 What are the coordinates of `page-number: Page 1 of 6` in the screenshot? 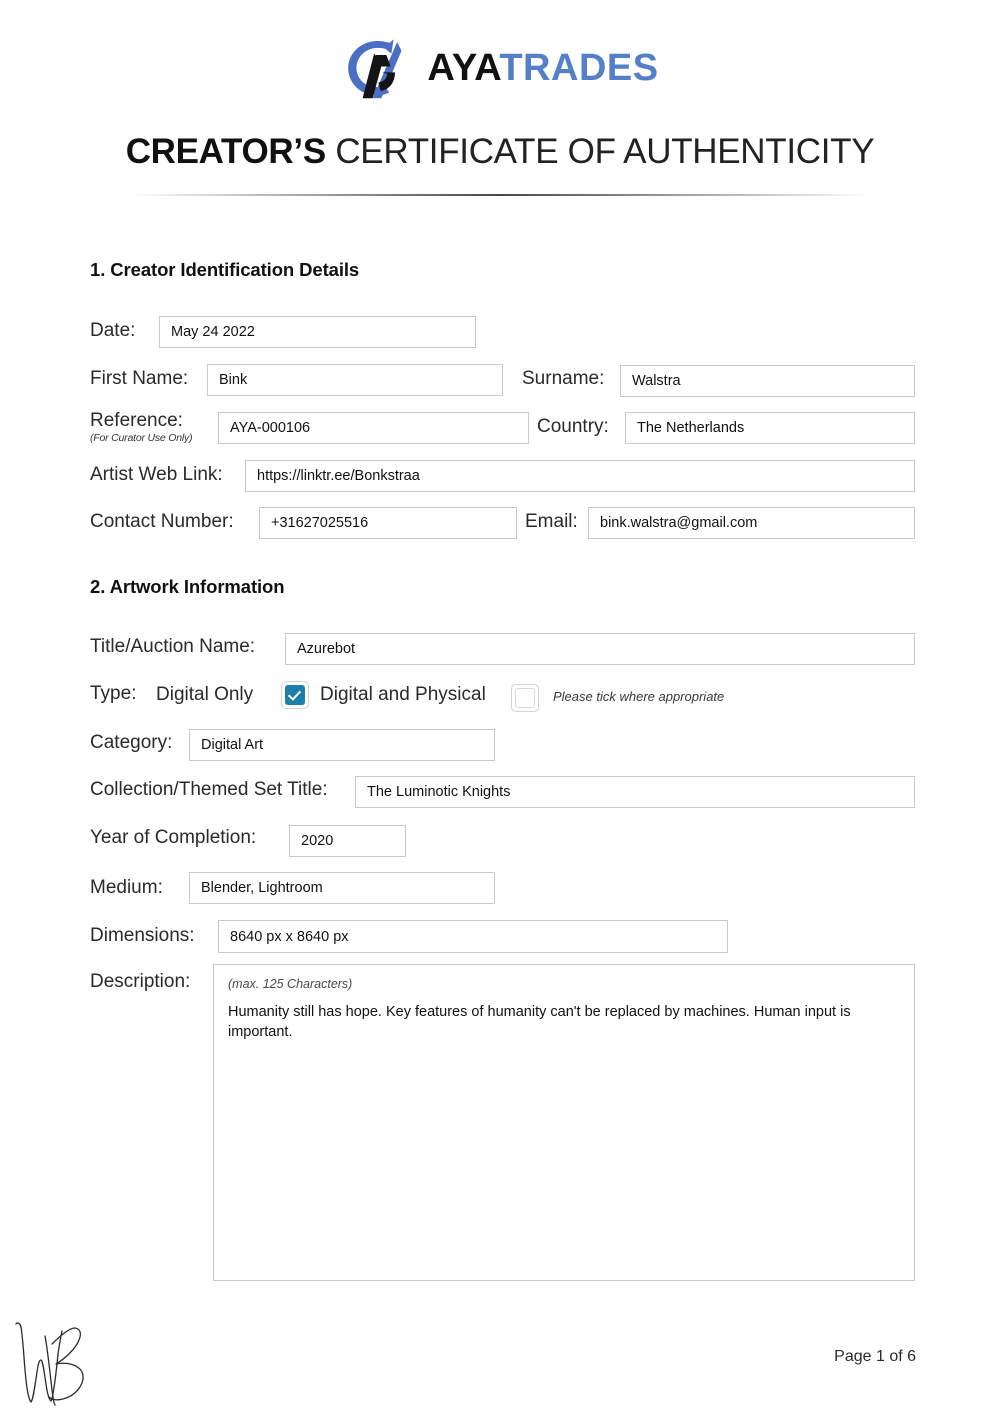 It's located at (875, 1356).